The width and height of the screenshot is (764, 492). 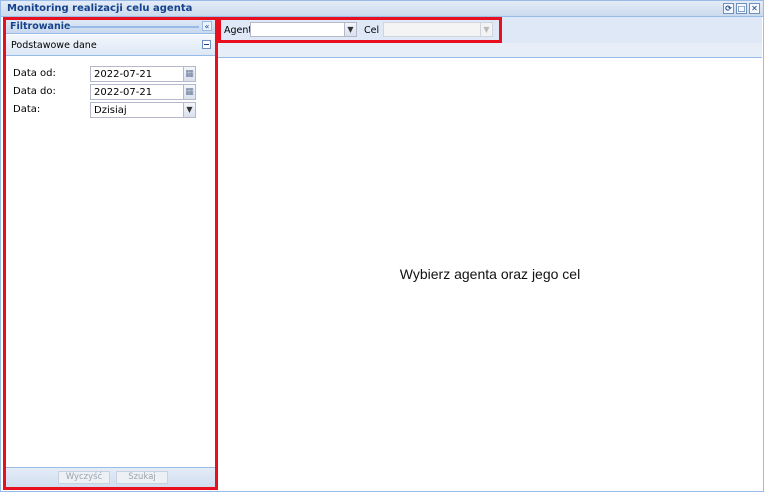 What do you see at coordinates (84, 477) in the screenshot?
I see `clear-button: Wyczyść` at bounding box center [84, 477].